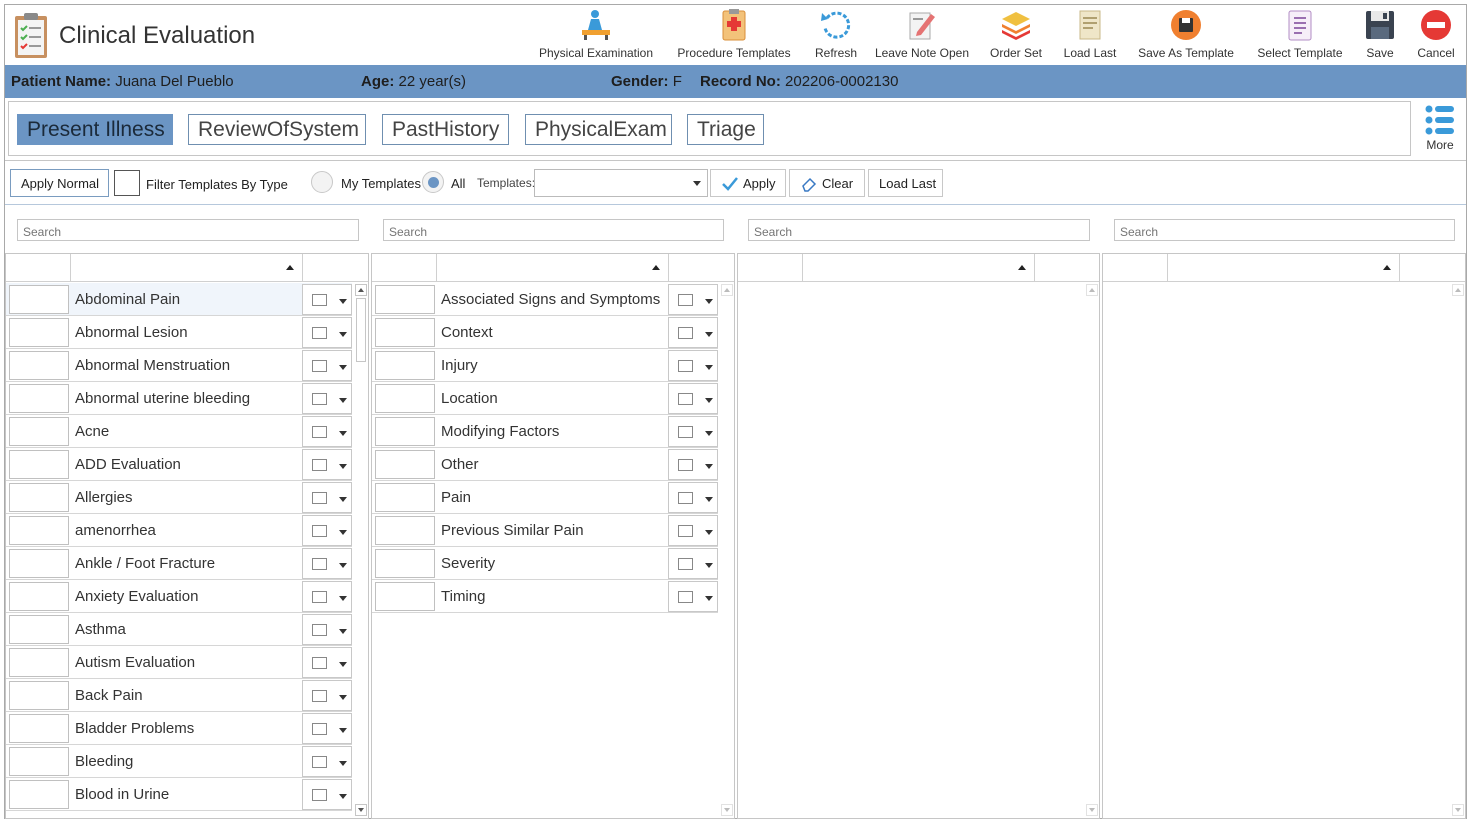  I want to click on list-item: Modifying Factors, so click(545, 431).